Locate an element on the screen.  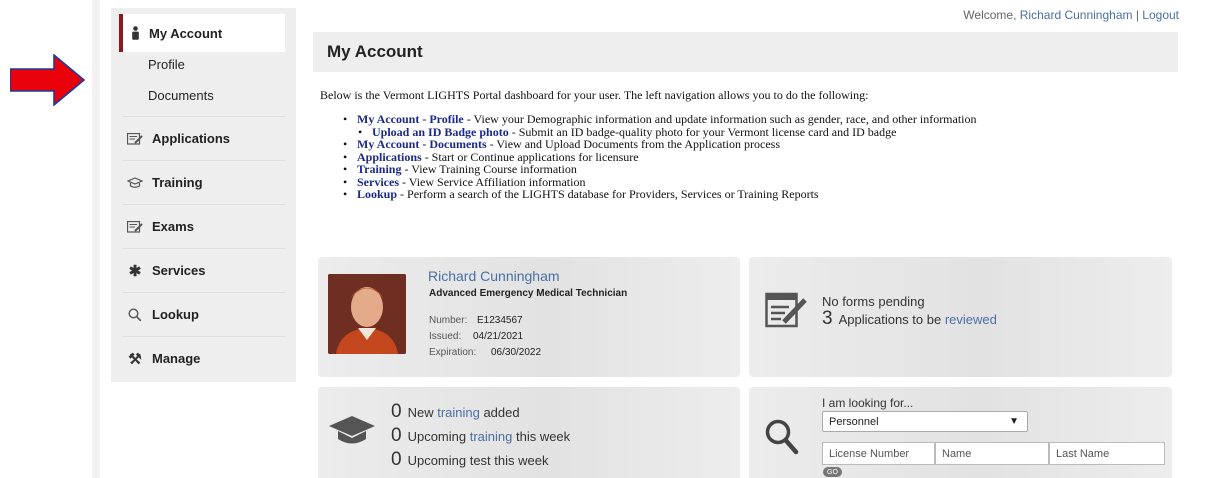
welcome-prefix: Welcome, is located at coordinates (991, 15).